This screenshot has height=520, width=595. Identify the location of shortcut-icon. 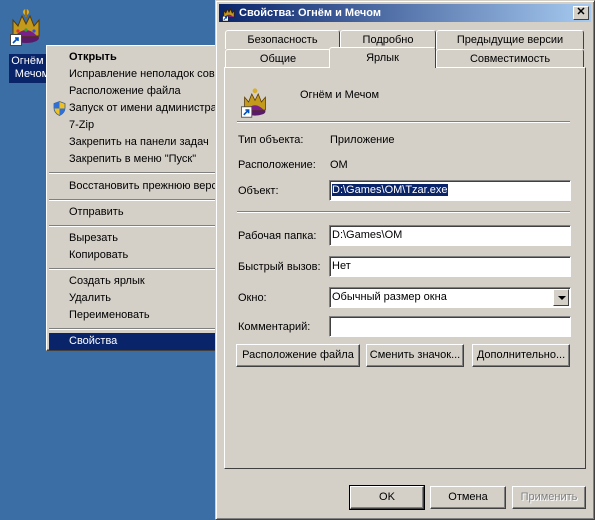
(255, 103).